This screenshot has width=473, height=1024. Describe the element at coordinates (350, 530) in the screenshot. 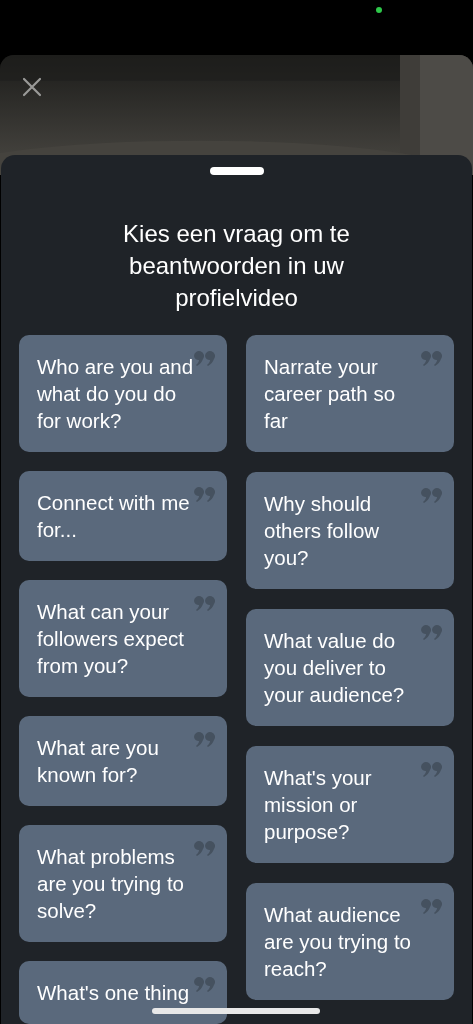

I see `question-card: Why should others follow you?` at that location.